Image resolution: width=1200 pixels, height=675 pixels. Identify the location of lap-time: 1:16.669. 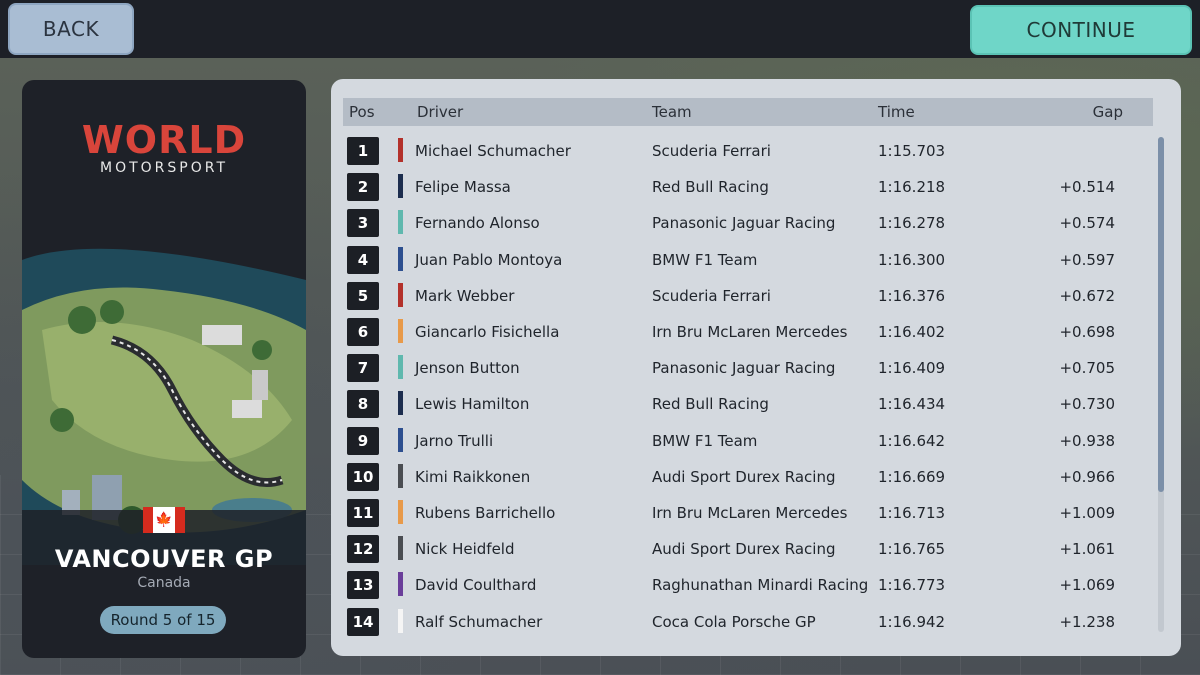
(912, 476).